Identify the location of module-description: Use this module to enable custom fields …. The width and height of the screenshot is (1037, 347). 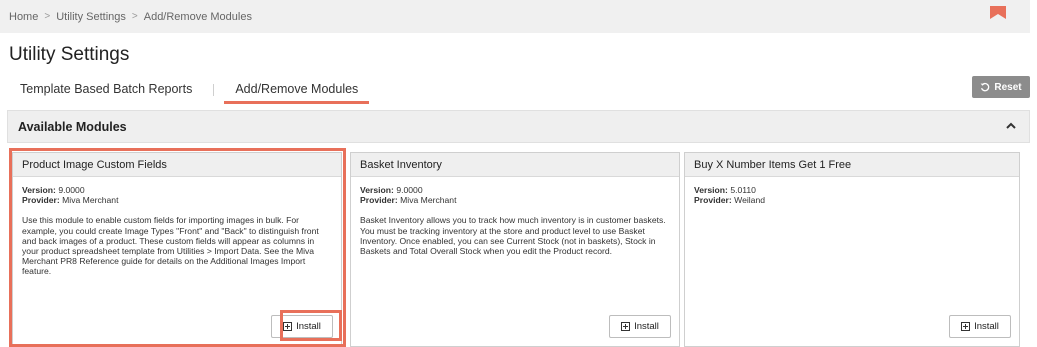
(170, 246).